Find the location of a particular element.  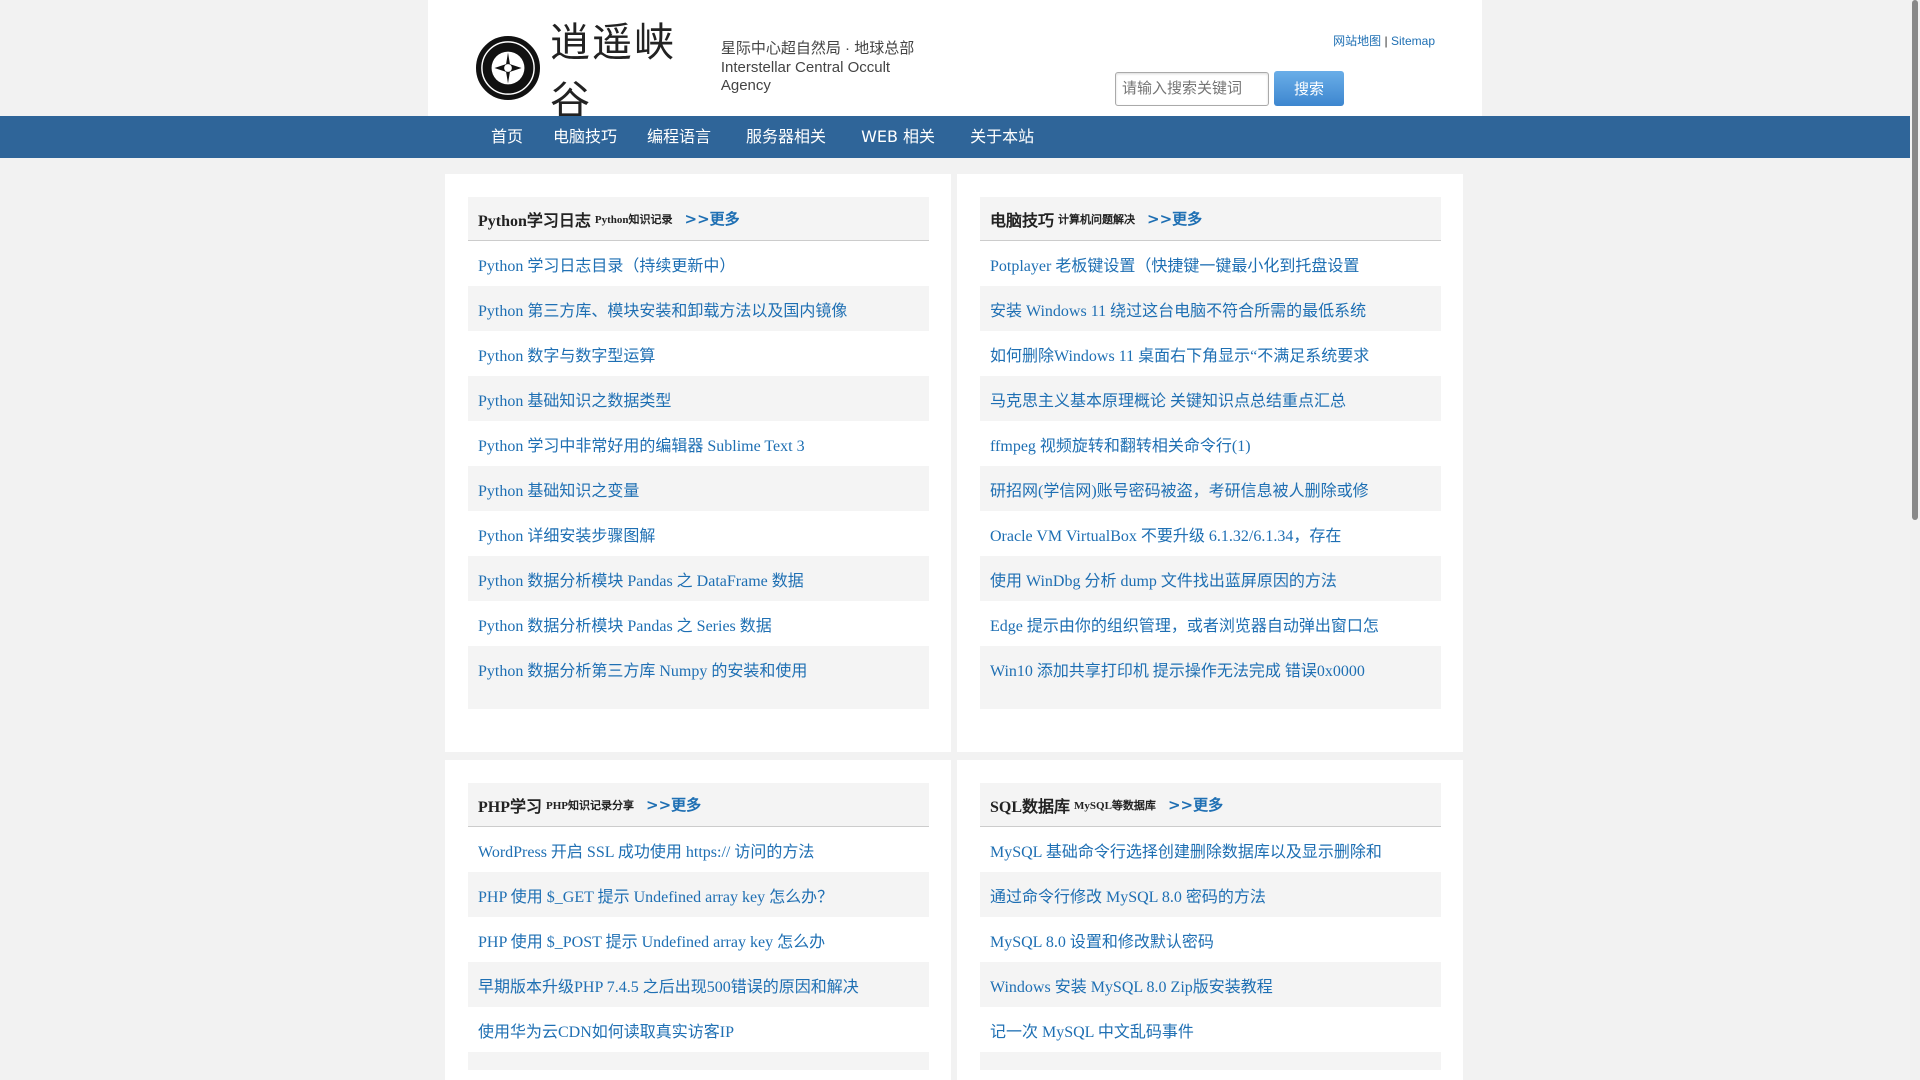

list-item: ffmpeg 视频旋转和翻转相关命令行(1) is located at coordinates (1210, 443).